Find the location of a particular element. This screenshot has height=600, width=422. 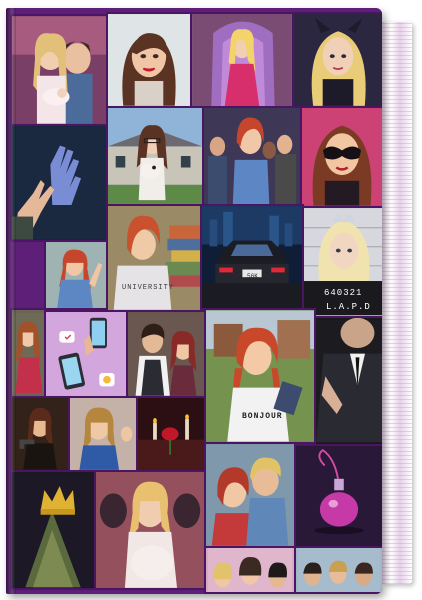

phone-icon is located at coordinates (86, 354).